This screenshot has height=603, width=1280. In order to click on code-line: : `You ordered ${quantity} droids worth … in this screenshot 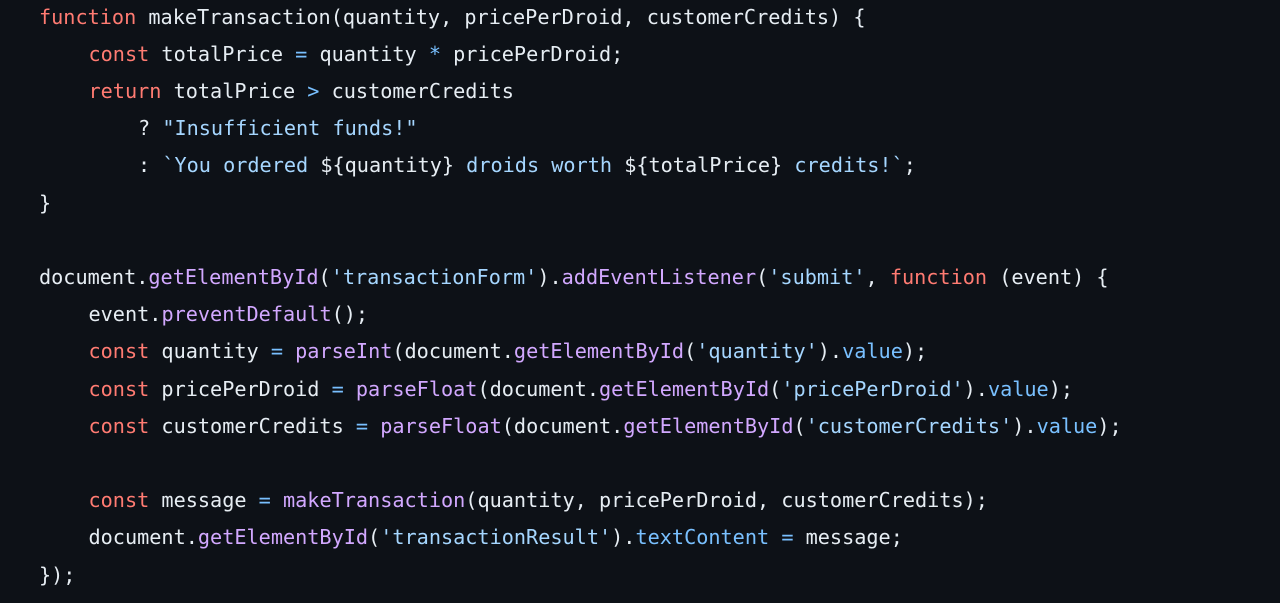, I will do `click(527, 165)`.